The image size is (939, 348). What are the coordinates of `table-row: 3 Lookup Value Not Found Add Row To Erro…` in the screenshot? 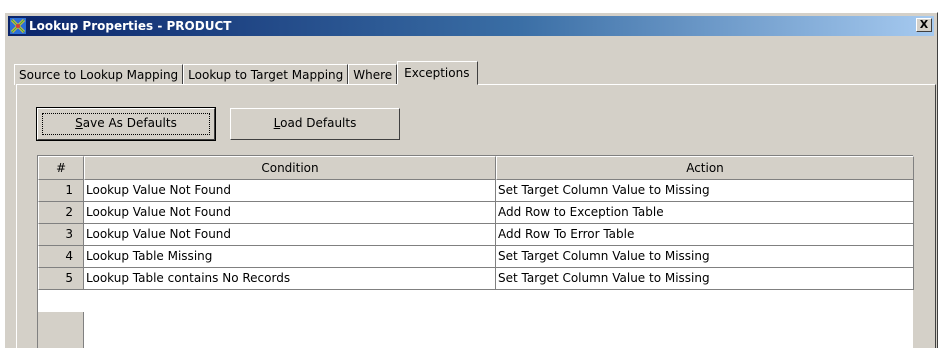 It's located at (476, 235).